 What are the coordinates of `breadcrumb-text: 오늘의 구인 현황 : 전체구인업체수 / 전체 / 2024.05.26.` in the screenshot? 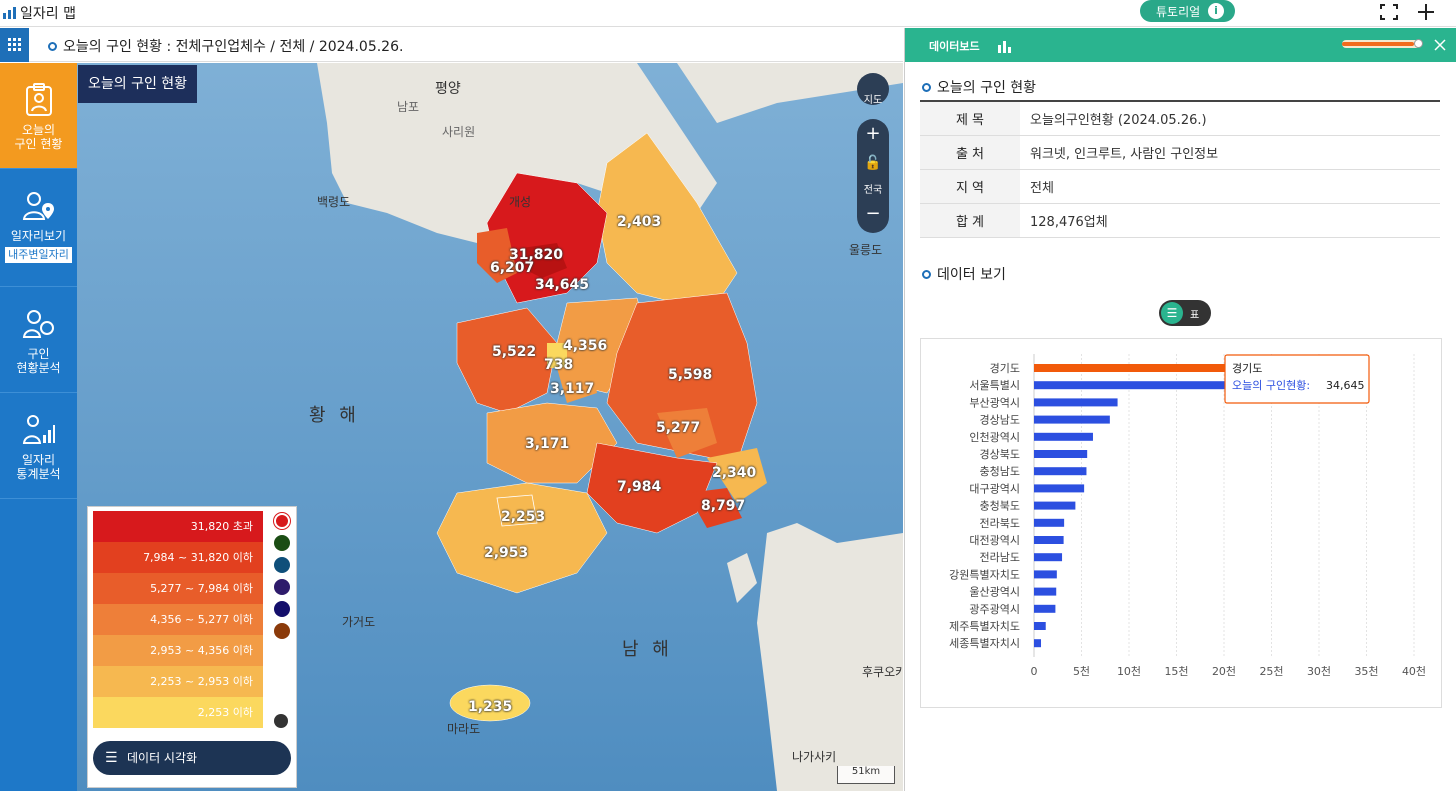 It's located at (233, 47).